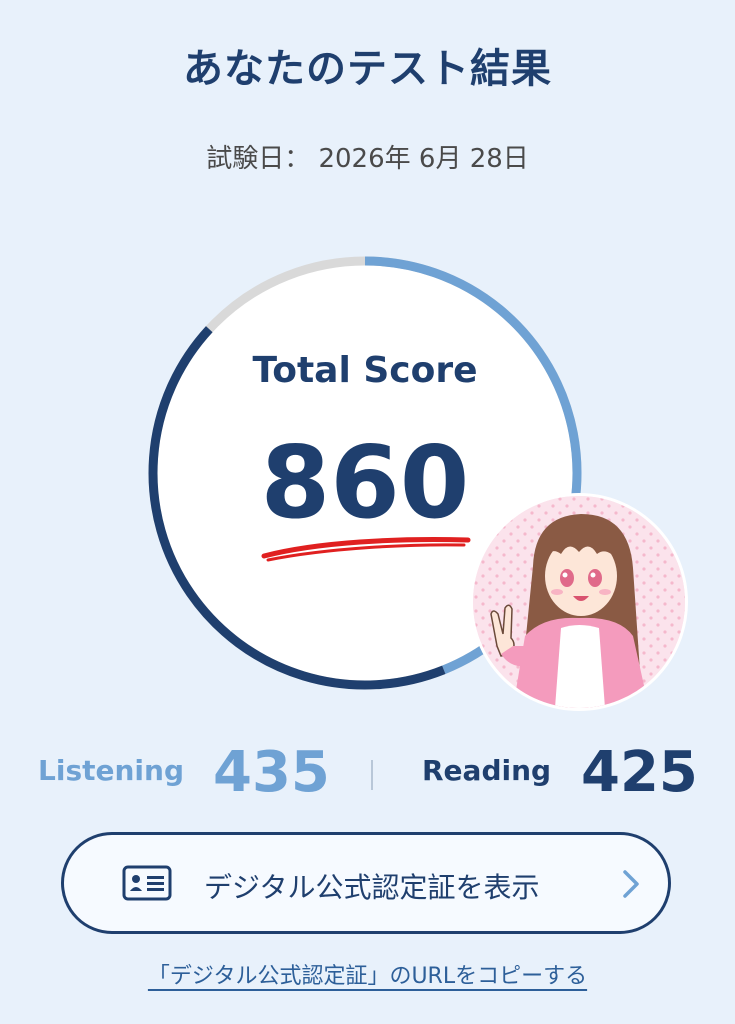 The width and height of the screenshot is (735, 1024). What do you see at coordinates (372, 887) in the screenshot?
I see `show-certificate-label: デジタル公式認定証を表示` at bounding box center [372, 887].